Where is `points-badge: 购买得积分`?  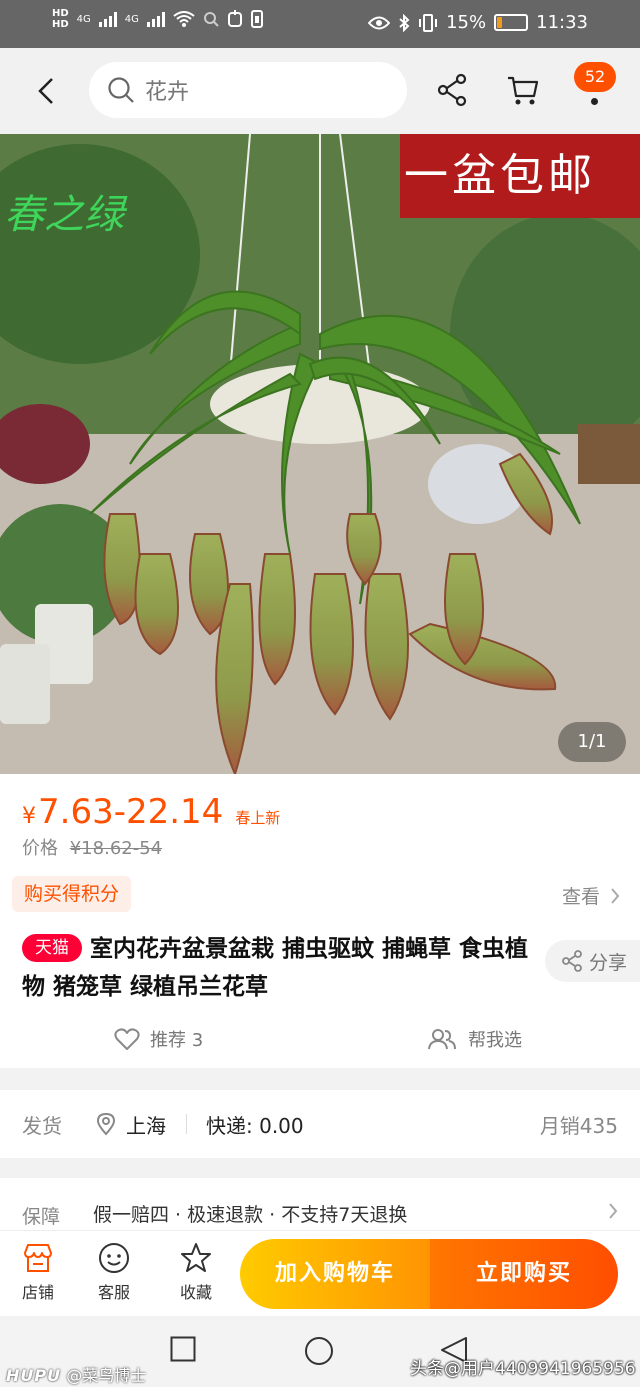
points-badge: 购买得积分 is located at coordinates (72, 894).